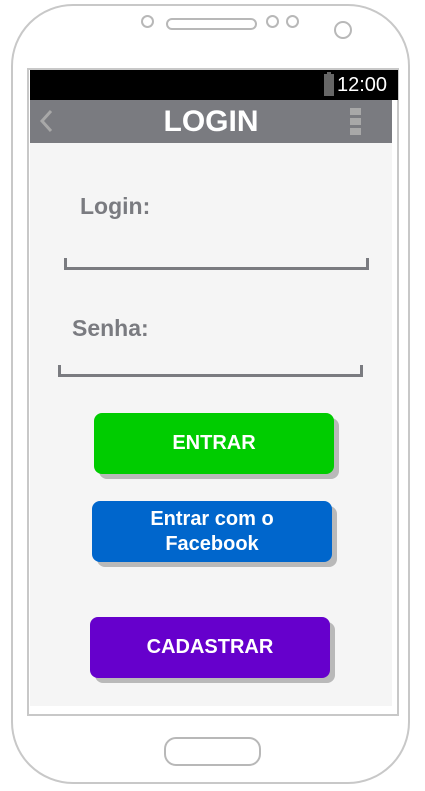  I want to click on register-button: CADASTRAR, so click(210, 647).